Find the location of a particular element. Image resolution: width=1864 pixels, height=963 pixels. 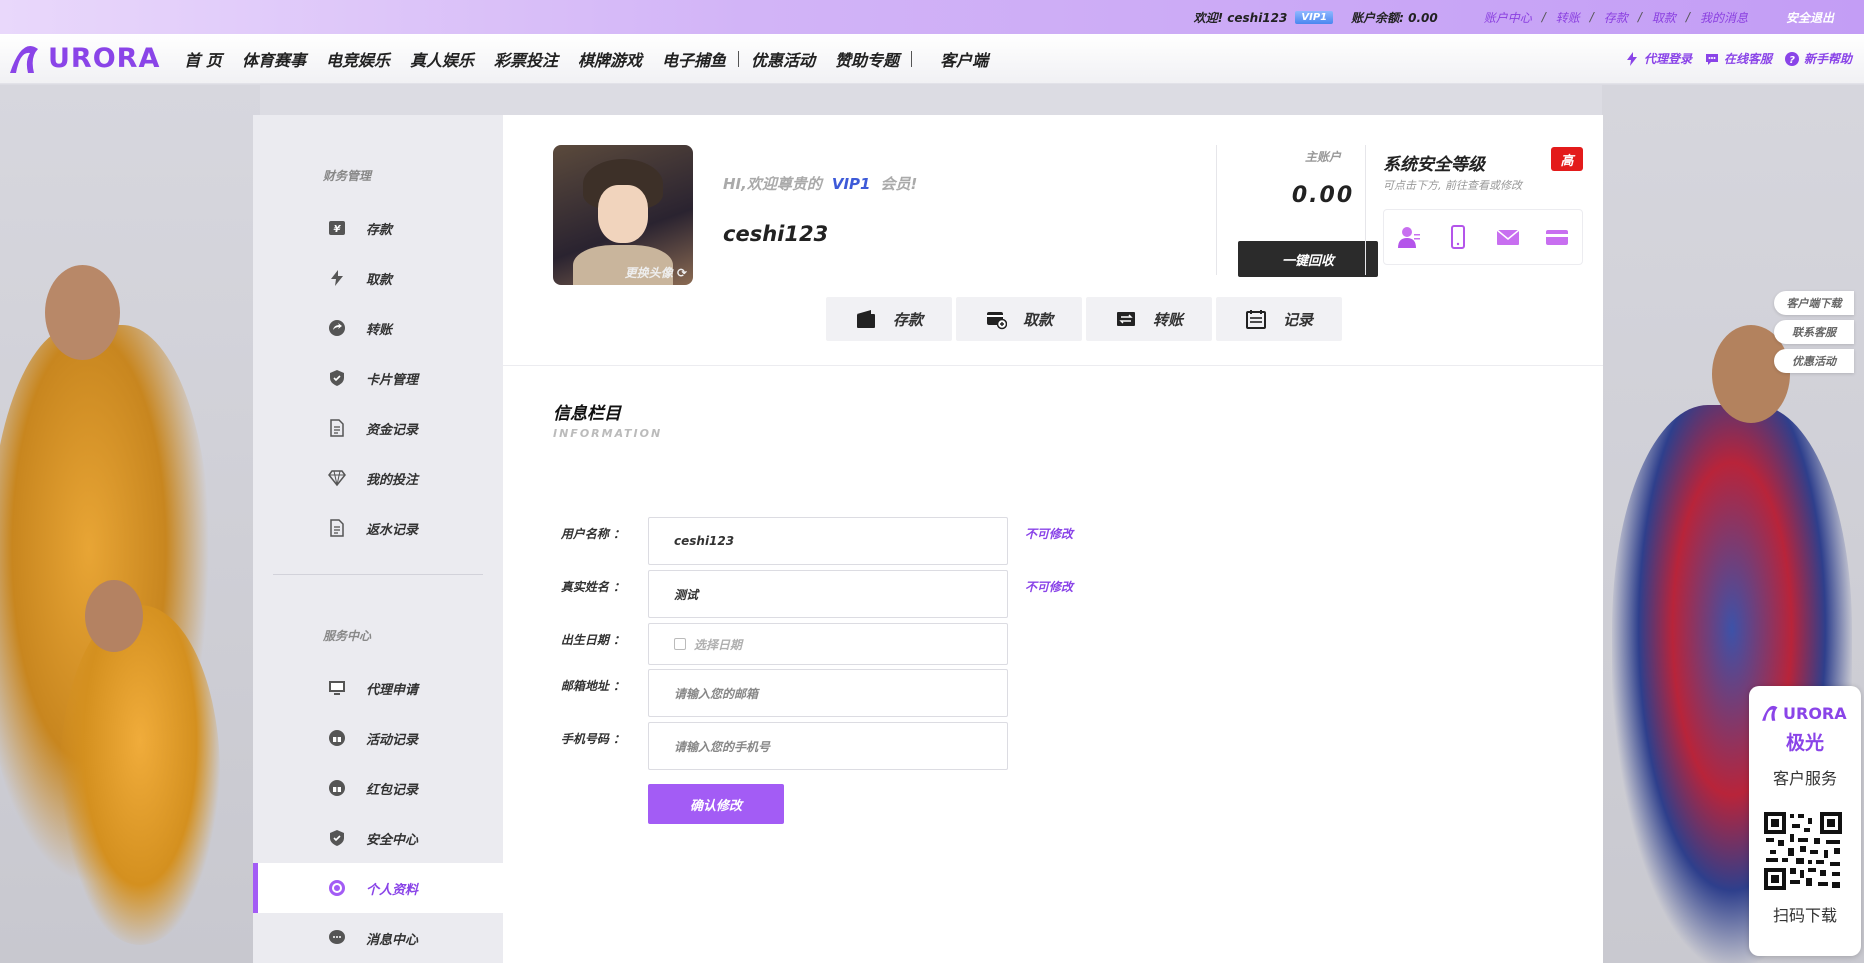

nav-chess-cards: 棋牌游戏 is located at coordinates (610, 59).